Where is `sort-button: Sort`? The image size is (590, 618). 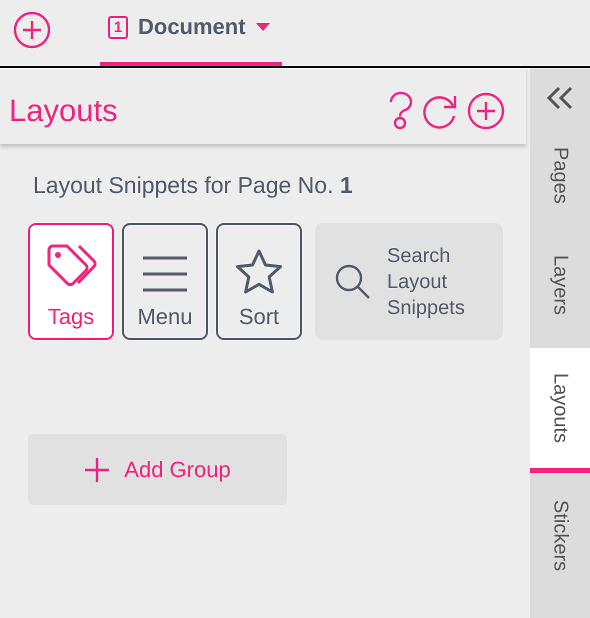
sort-button: Sort is located at coordinates (259, 281).